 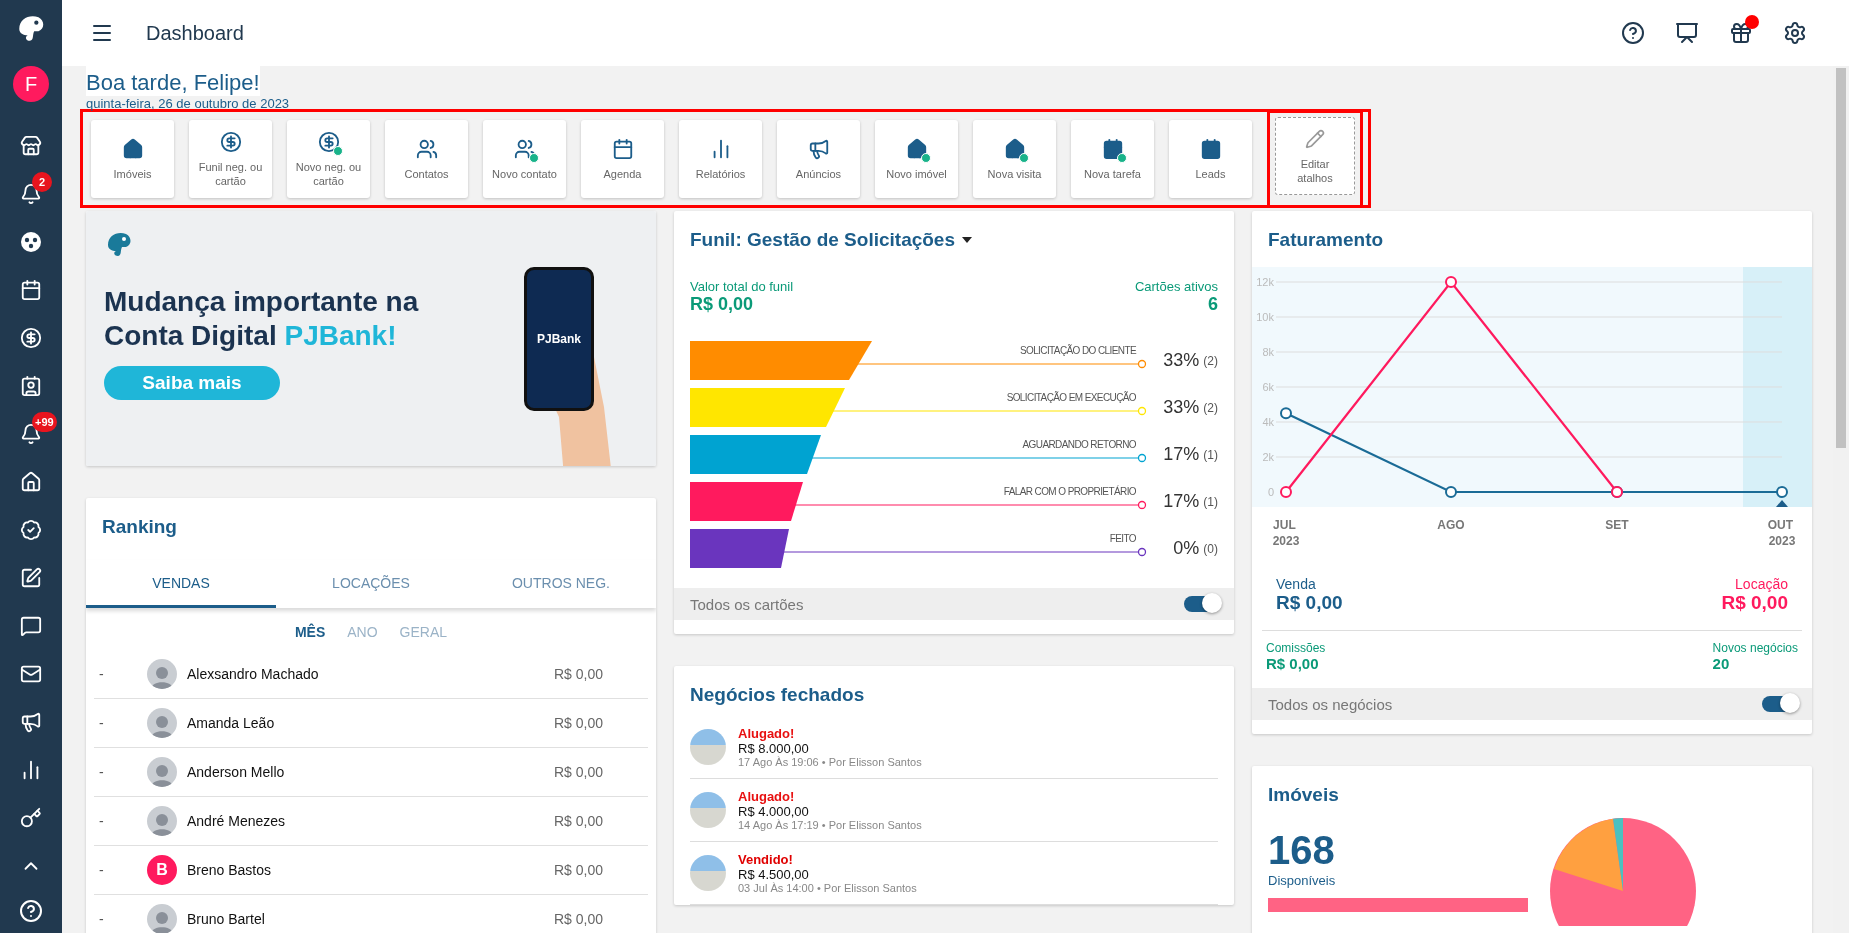 I want to click on y-tick-label: 6k, so click(x=1268, y=387).